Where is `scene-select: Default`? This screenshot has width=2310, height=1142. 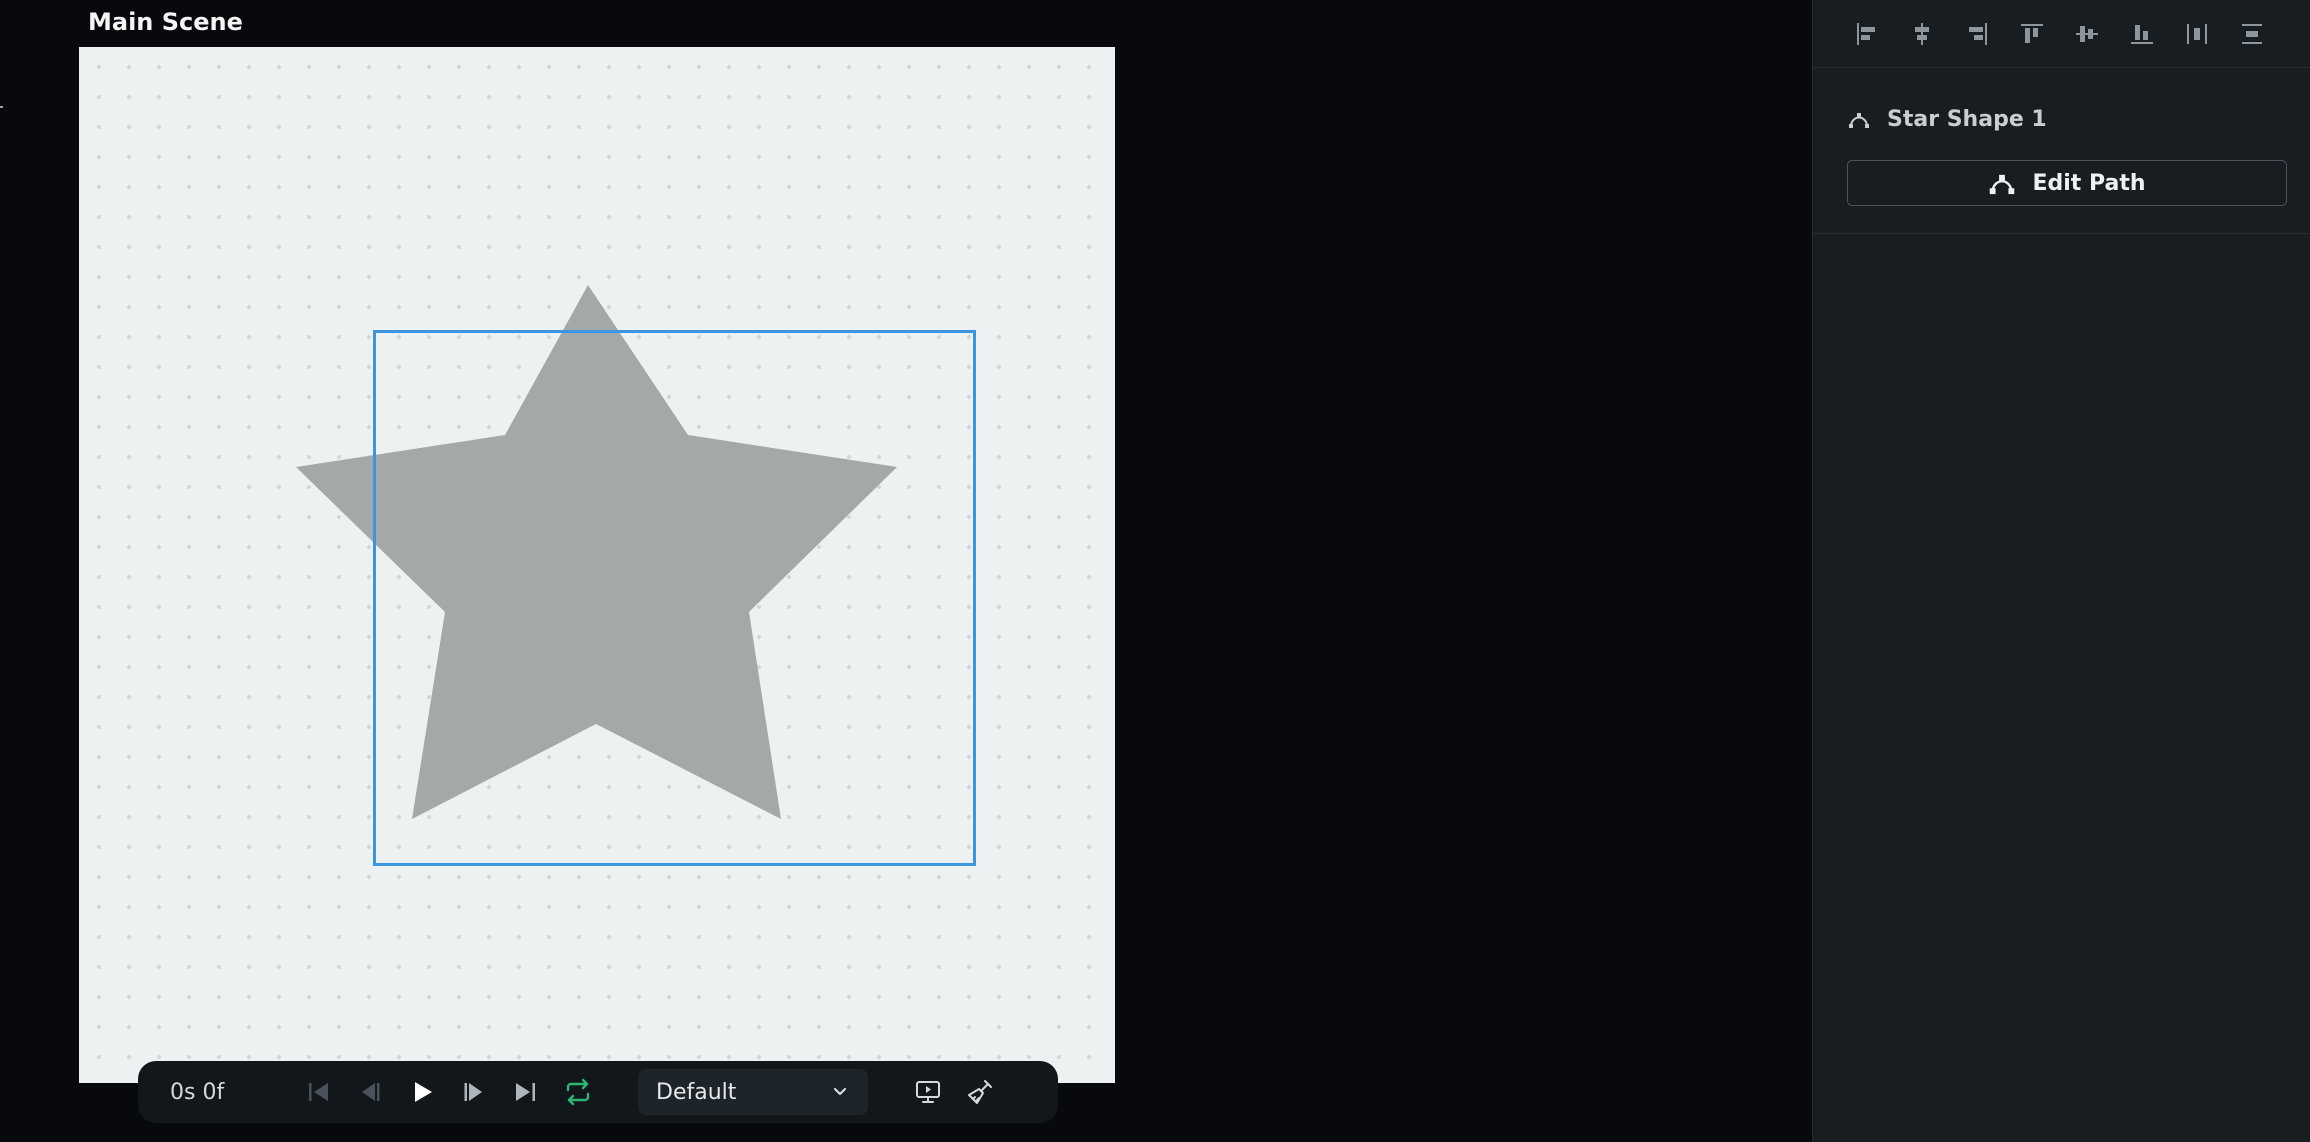
scene-select: Default is located at coordinates (753, 1092).